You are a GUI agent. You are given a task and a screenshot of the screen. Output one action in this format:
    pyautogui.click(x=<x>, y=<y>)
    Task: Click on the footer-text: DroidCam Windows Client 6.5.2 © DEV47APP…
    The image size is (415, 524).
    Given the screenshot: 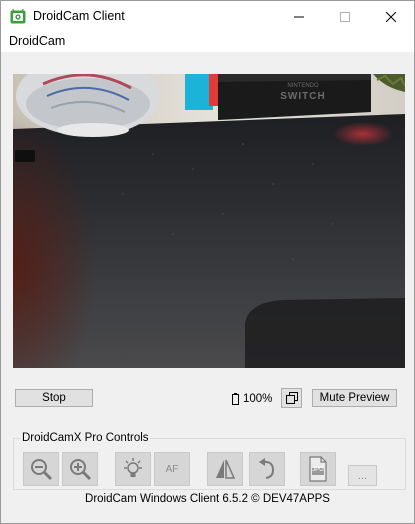 What is the action you would take?
    pyautogui.click(x=207, y=499)
    